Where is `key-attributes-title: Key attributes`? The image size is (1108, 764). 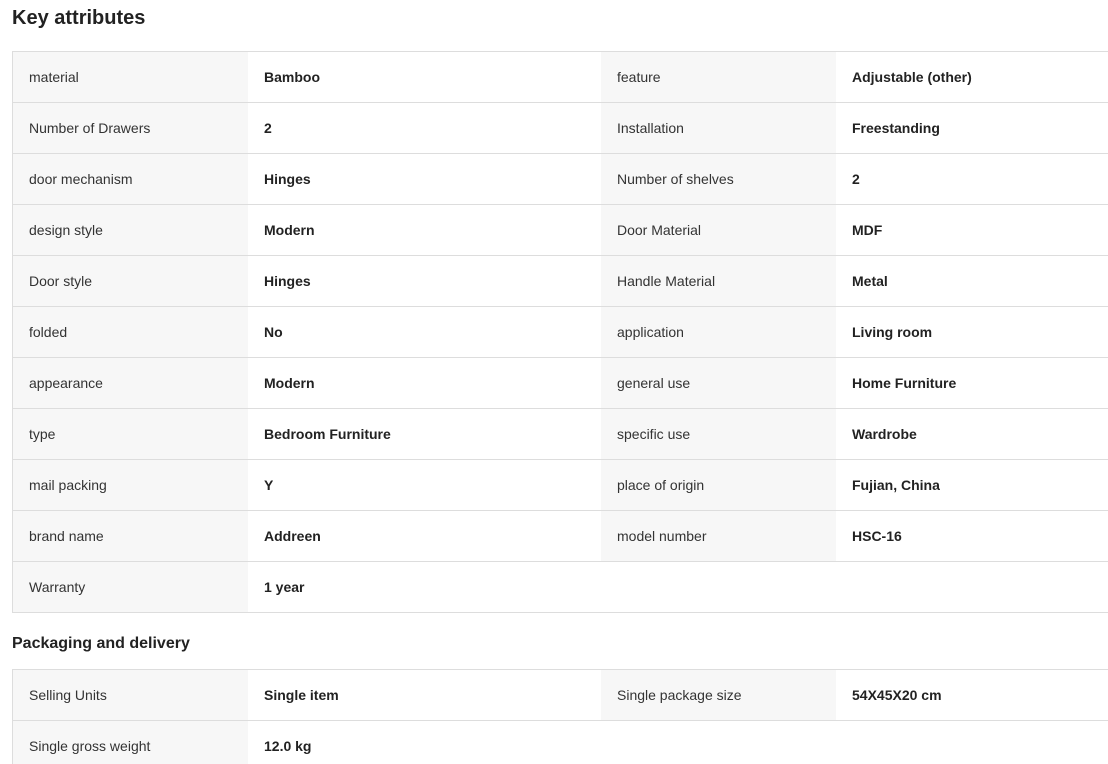 key-attributes-title: Key attributes is located at coordinates (79, 18).